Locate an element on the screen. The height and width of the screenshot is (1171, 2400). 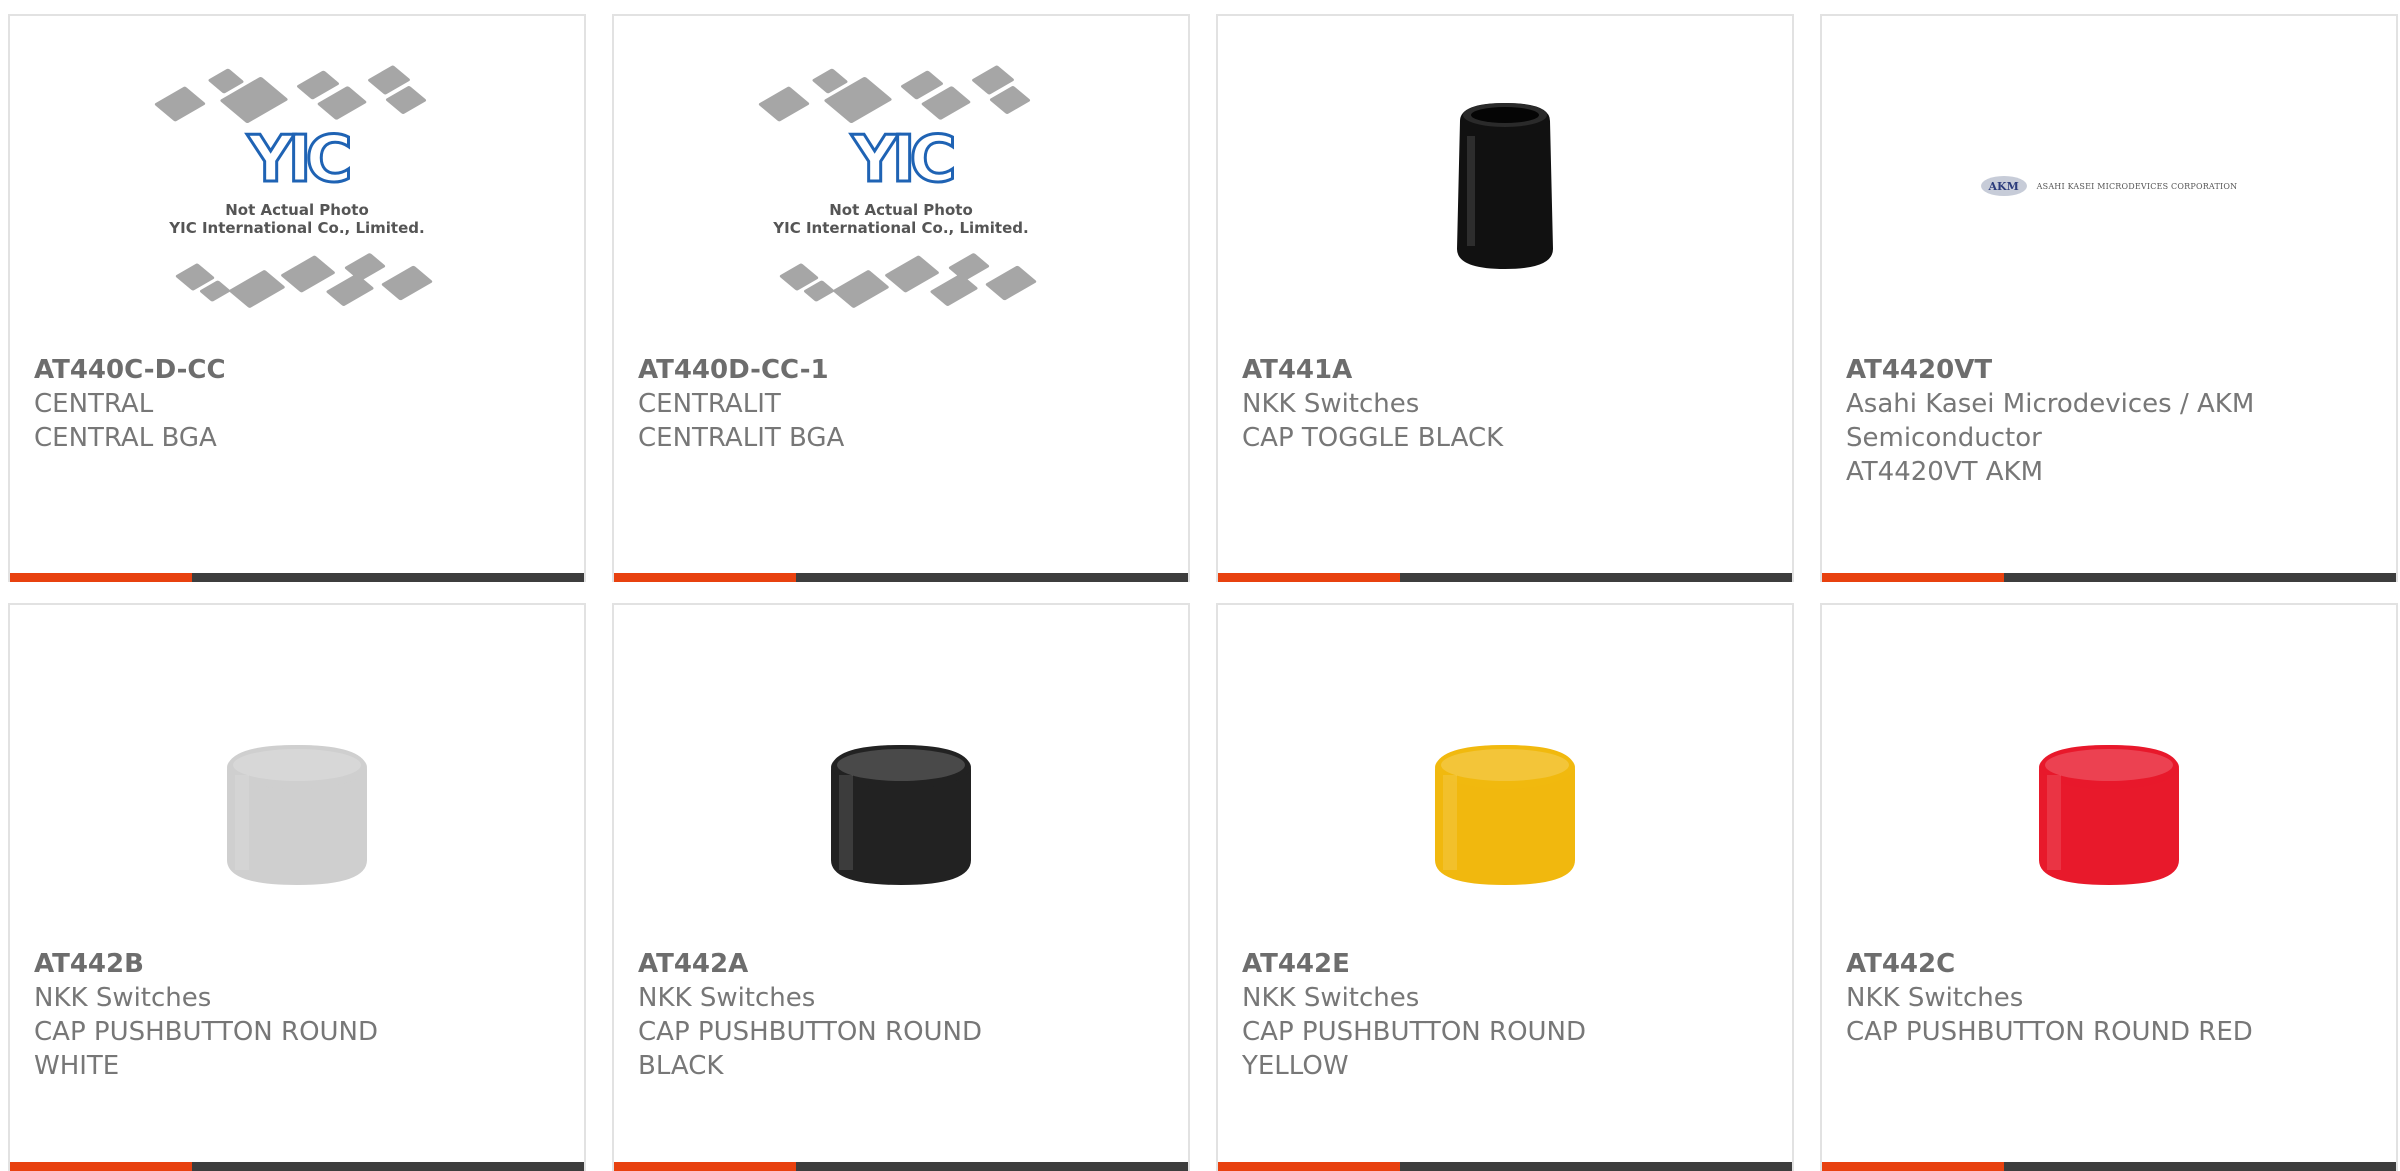
part-number: AT442B is located at coordinates (297, 964).